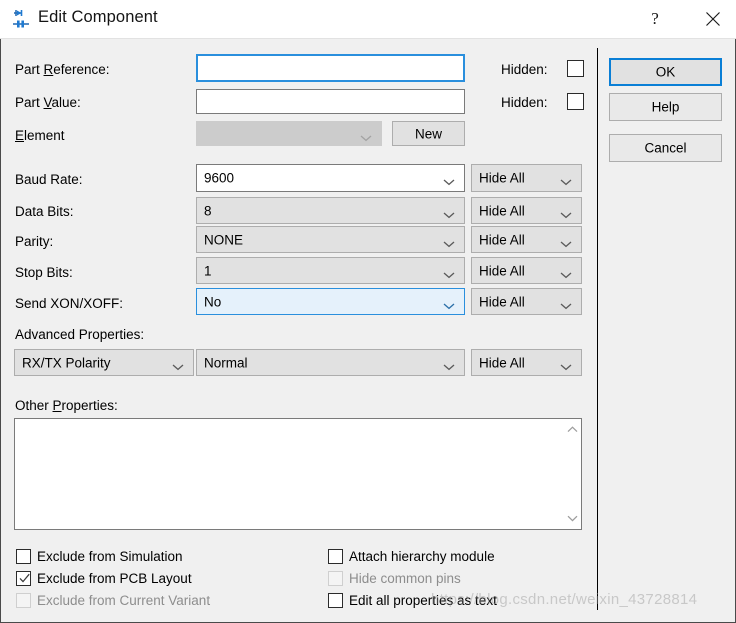 The width and height of the screenshot is (736, 623). I want to click on scroll-up-icon, so click(572, 429).